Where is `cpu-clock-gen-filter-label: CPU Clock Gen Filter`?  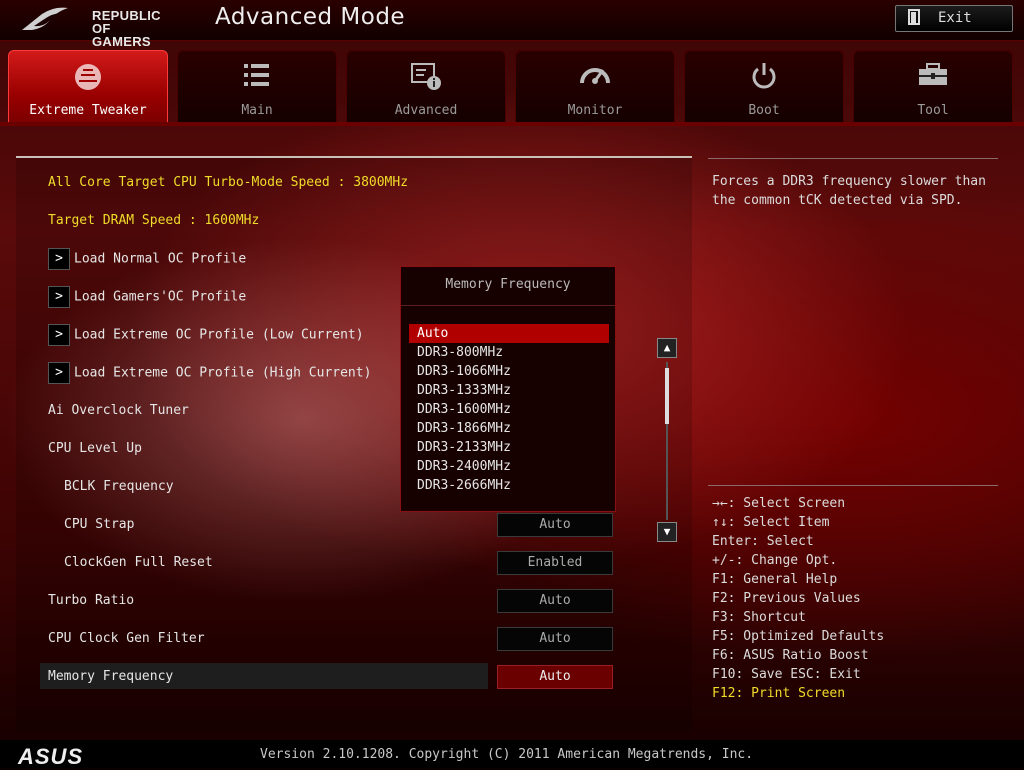
cpu-clock-gen-filter-label: CPU Clock Gen Filter is located at coordinates (126, 638).